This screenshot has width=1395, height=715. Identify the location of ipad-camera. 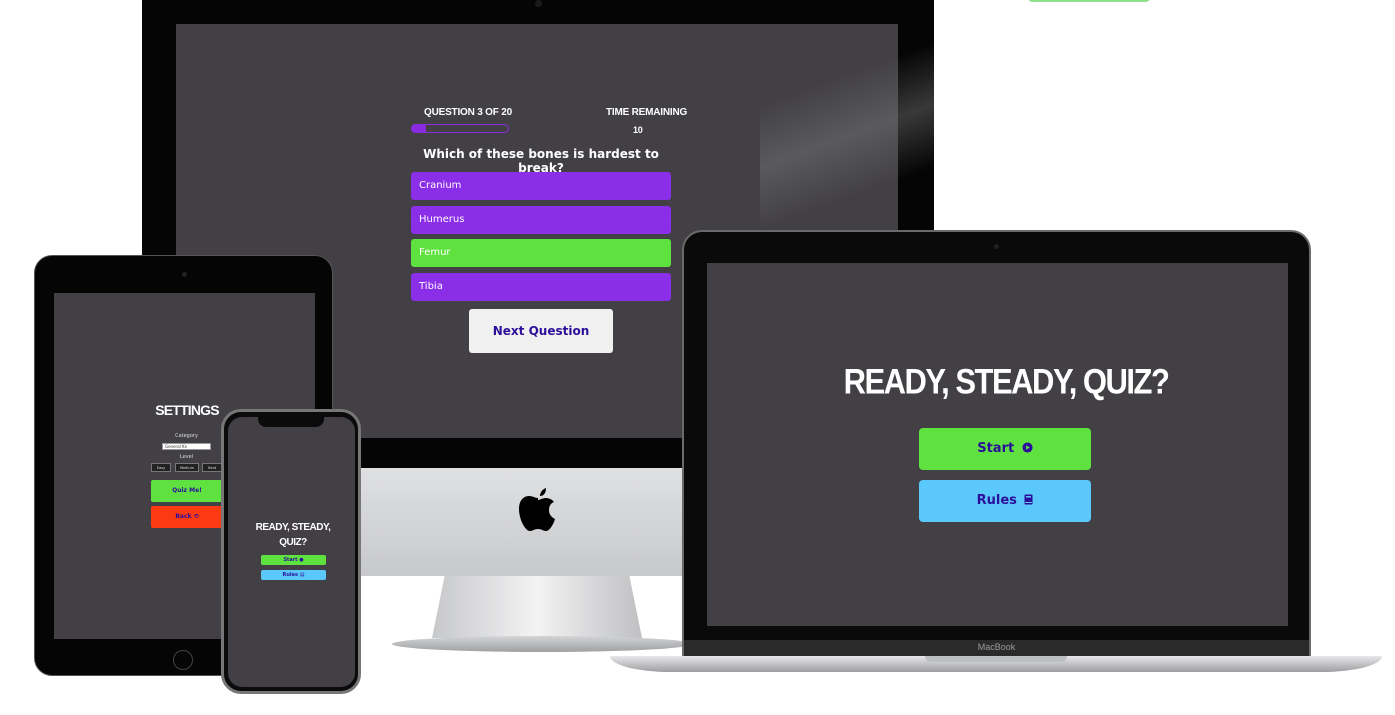
(184, 274).